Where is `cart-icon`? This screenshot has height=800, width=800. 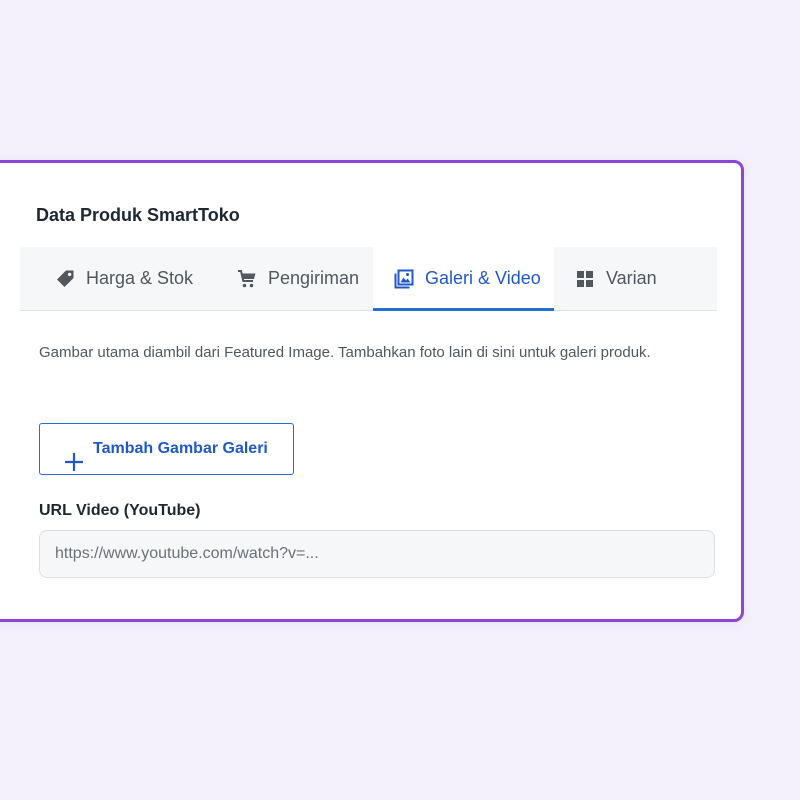
cart-icon is located at coordinates (247, 279).